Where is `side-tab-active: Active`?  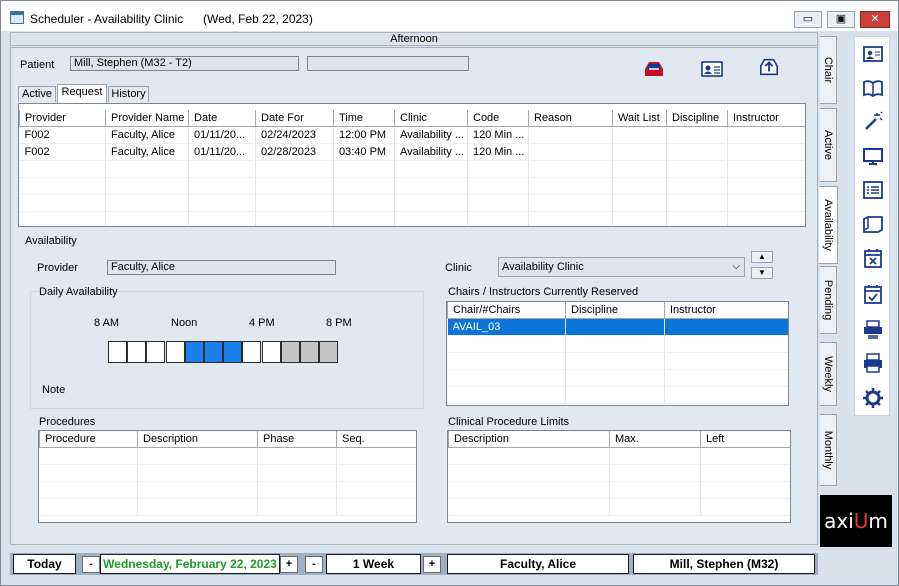
side-tab-active: Active is located at coordinates (828, 145).